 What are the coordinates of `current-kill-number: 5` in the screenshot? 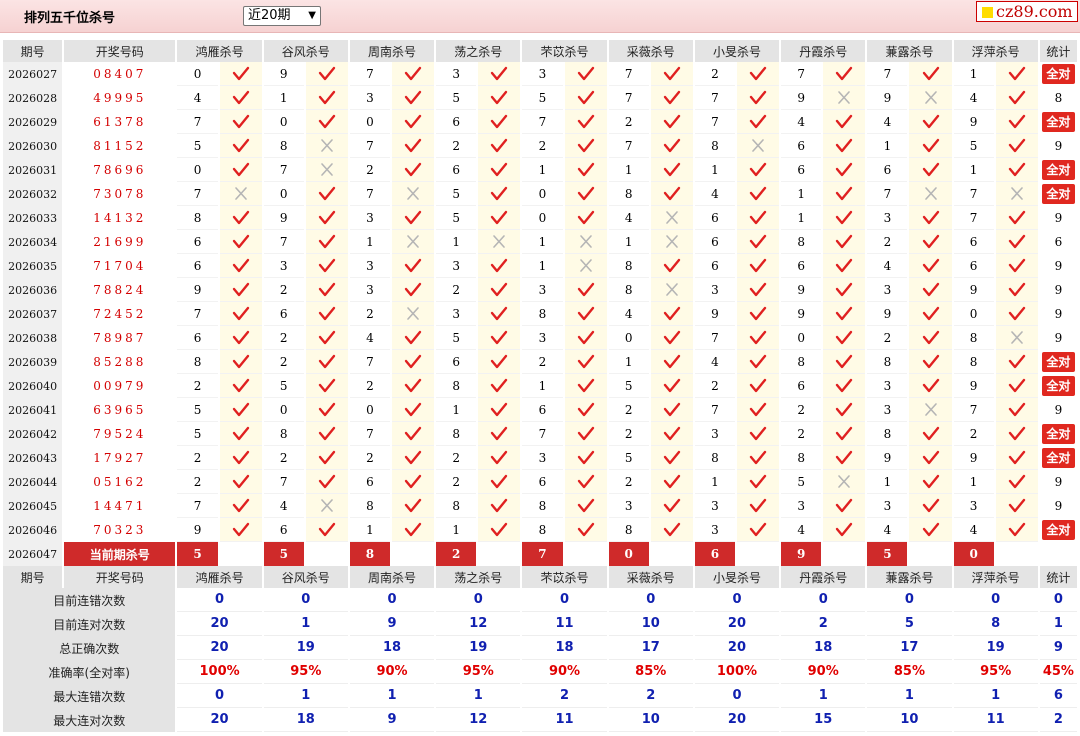 It's located at (887, 554).